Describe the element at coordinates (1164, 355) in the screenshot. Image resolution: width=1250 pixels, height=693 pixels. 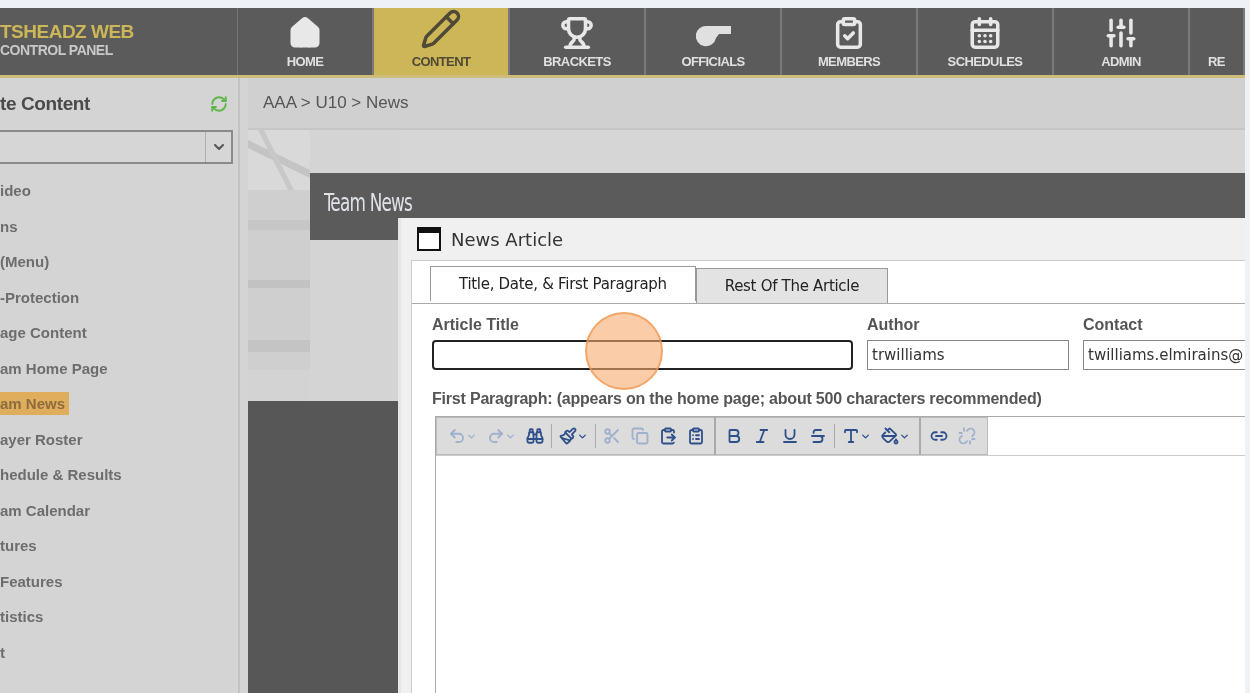
I see `input-field: twilliams.elmirains@` at that location.